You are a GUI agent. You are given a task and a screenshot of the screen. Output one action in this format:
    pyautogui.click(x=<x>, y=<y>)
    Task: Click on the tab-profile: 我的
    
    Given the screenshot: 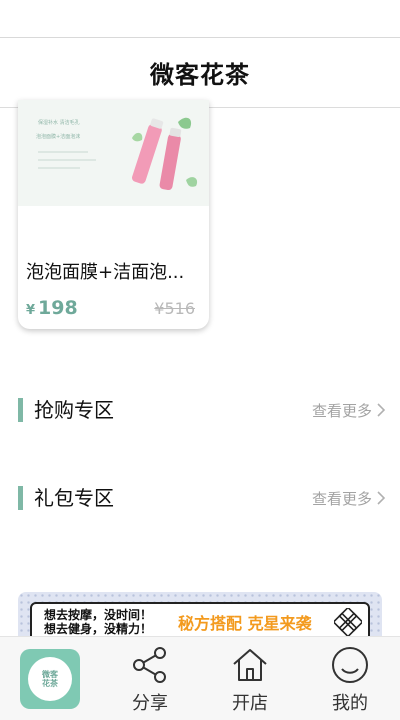 What is the action you would take?
    pyautogui.click(x=350, y=680)
    